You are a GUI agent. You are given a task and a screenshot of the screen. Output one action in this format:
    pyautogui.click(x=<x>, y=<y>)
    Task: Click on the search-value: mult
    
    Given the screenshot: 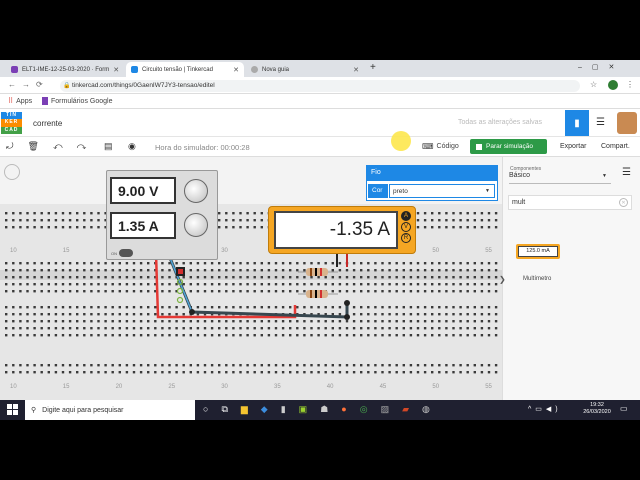 What is the action you would take?
    pyautogui.click(x=519, y=202)
    